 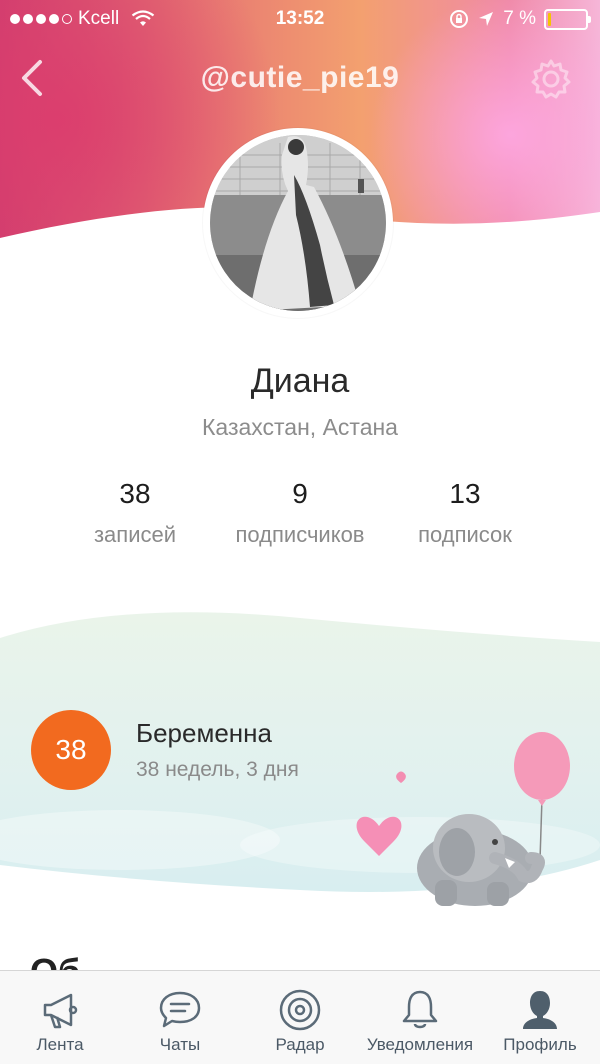 I want to click on chevron-left-icon, so click(x=34, y=78).